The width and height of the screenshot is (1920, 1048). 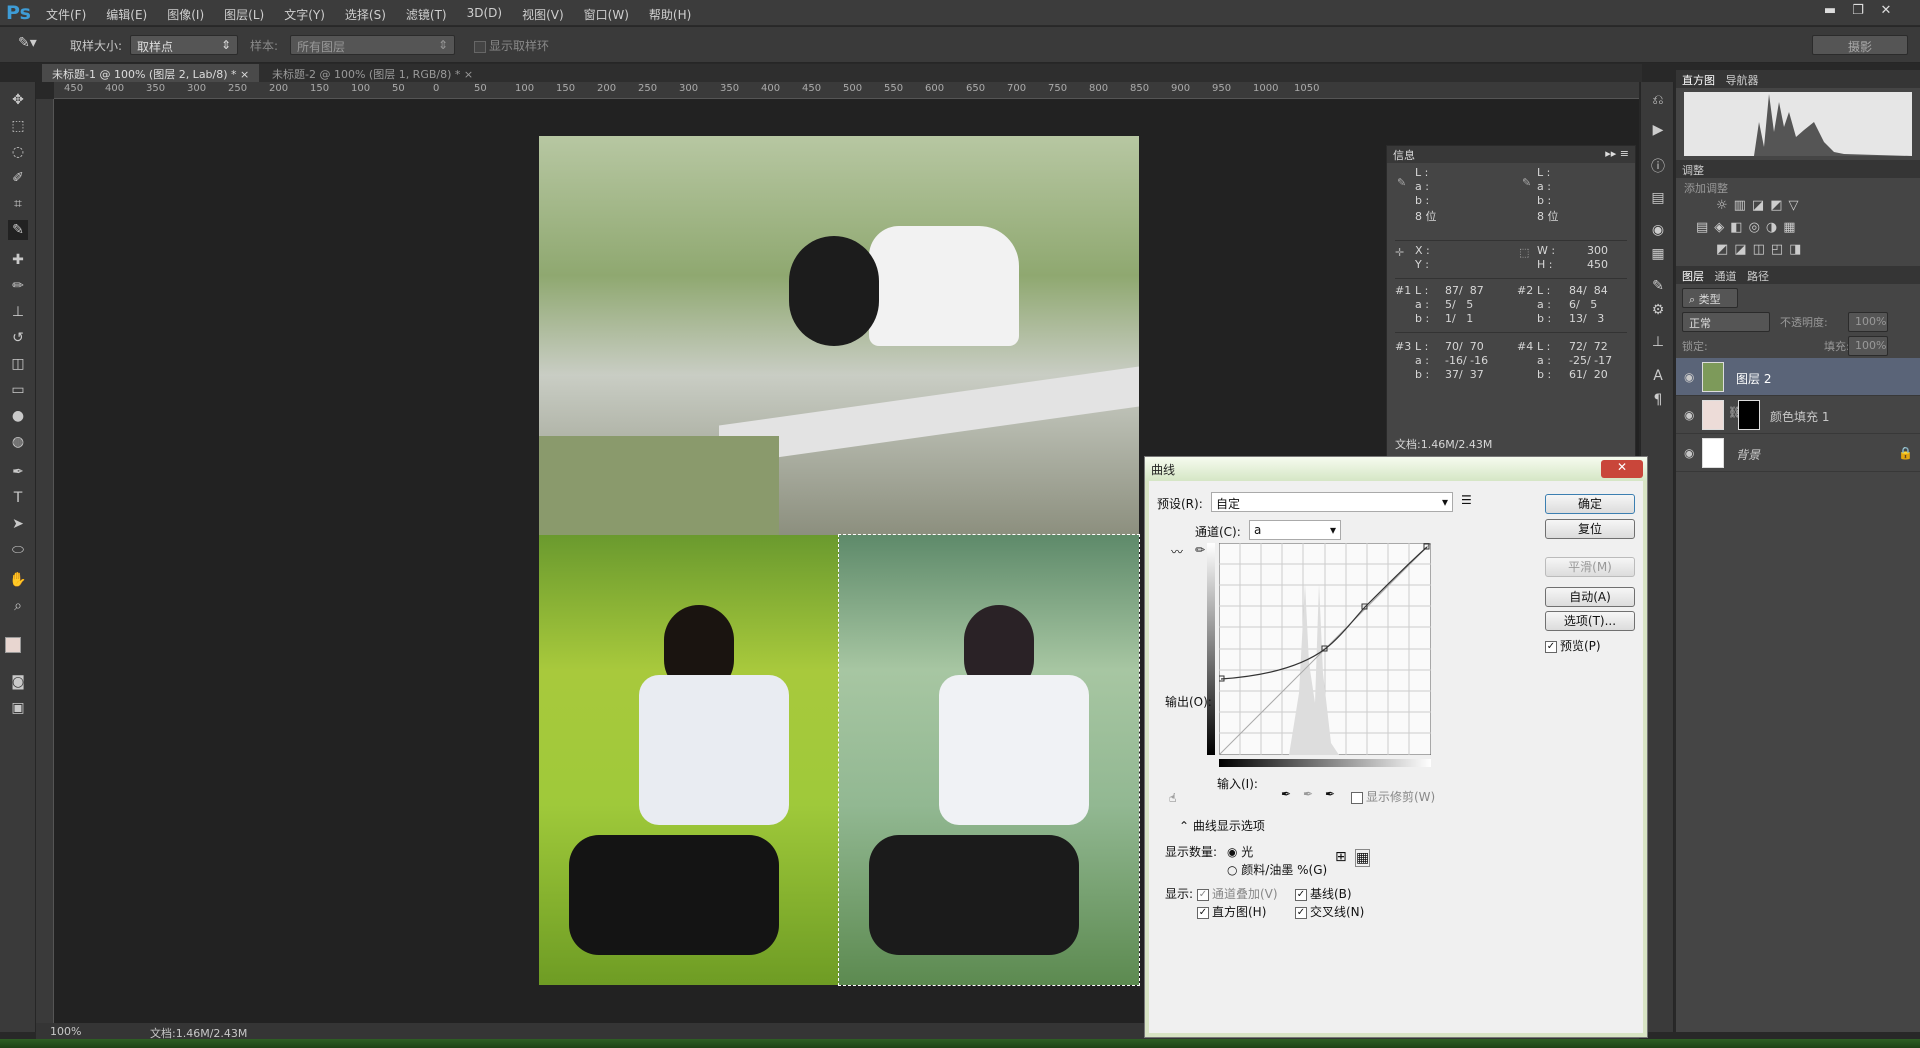 What do you see at coordinates (151, 73) in the screenshot?
I see `tab-document-1: 未标题-1 @ 100% (图层 2, Lab/8) * ×` at bounding box center [151, 73].